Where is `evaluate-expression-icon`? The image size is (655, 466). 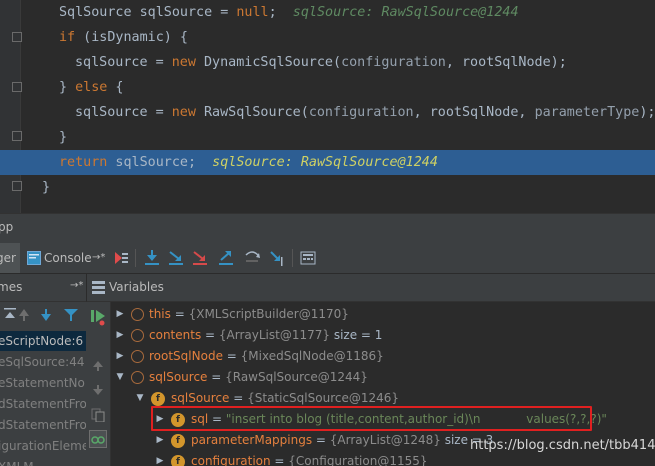
evaluate-expression-icon is located at coordinates (308, 258).